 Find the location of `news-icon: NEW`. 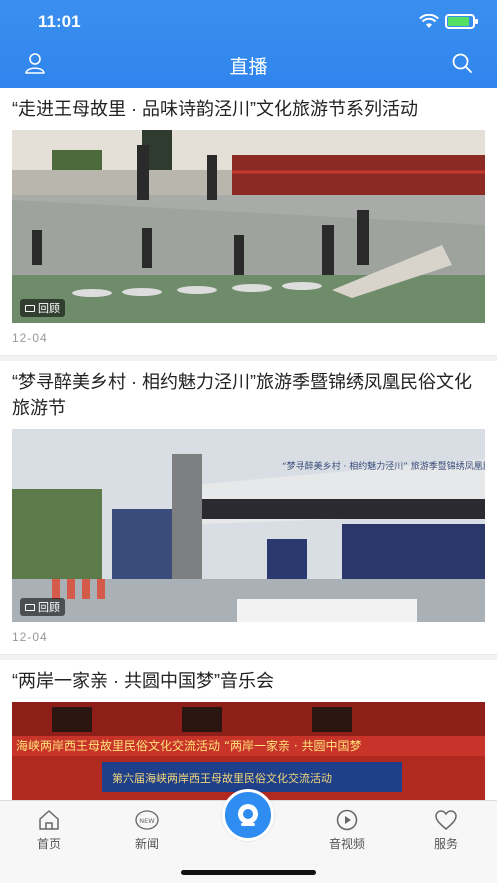

news-icon: NEW is located at coordinates (147, 820).